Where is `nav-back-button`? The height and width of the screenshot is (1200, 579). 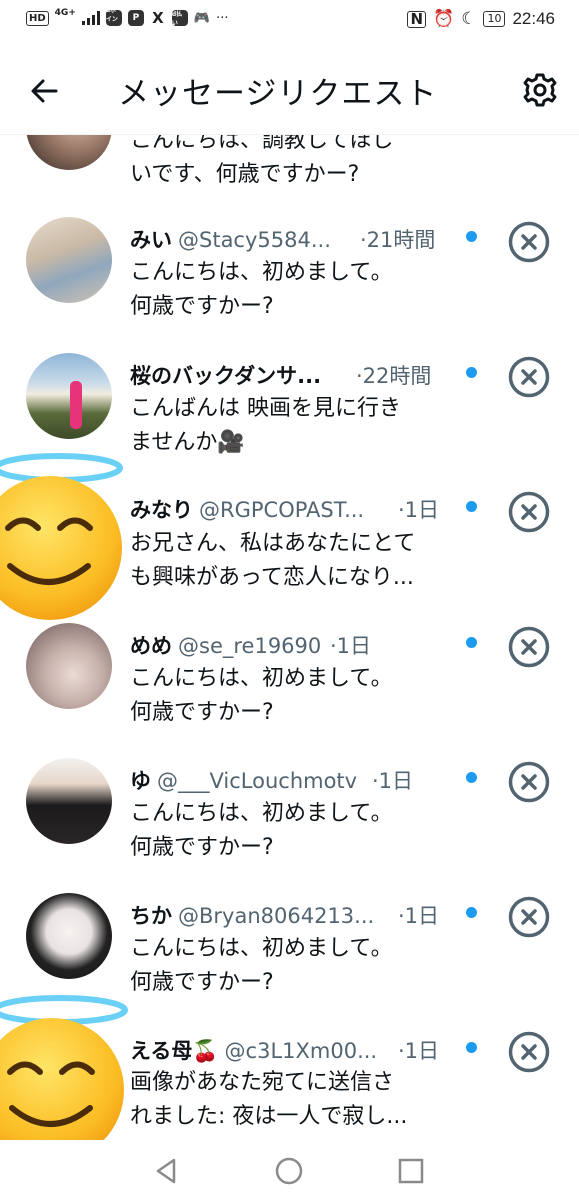
nav-back-button is located at coordinates (167, 1171).